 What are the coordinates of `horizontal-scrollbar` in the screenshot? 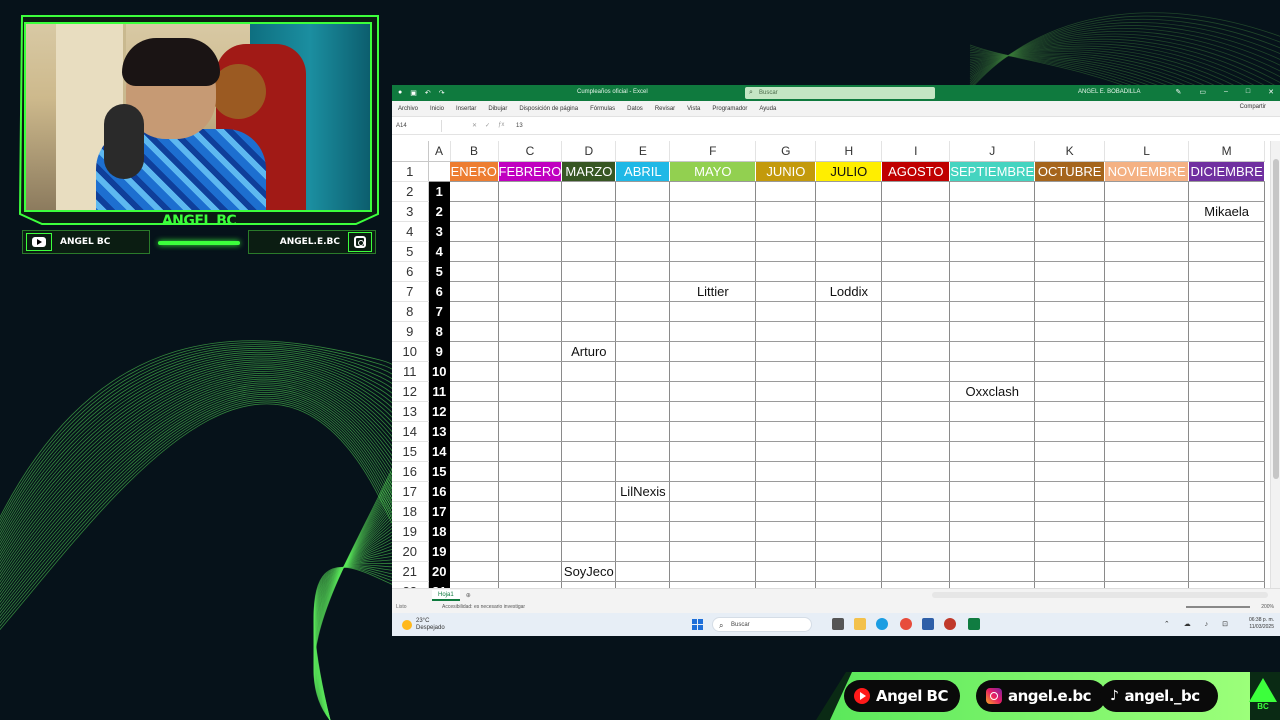 It's located at (1100, 595).